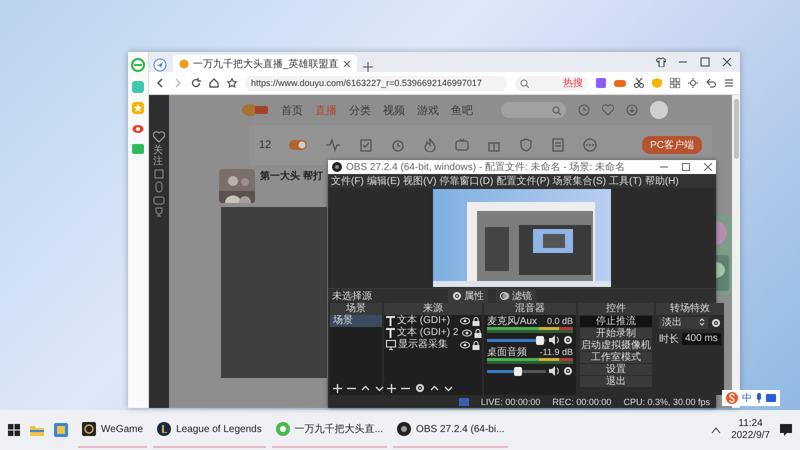  Describe the element at coordinates (468, 296) in the screenshot. I see `properties-button: 属性` at that location.